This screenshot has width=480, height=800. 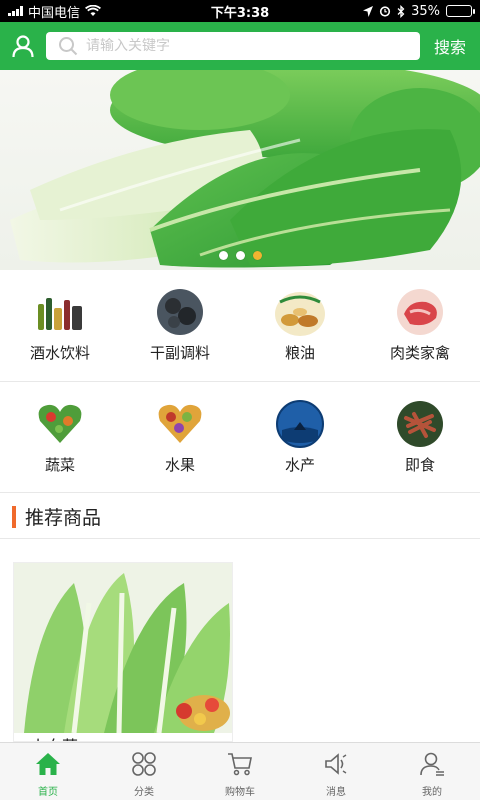 I want to click on alarm-icon, so click(x=385, y=11).